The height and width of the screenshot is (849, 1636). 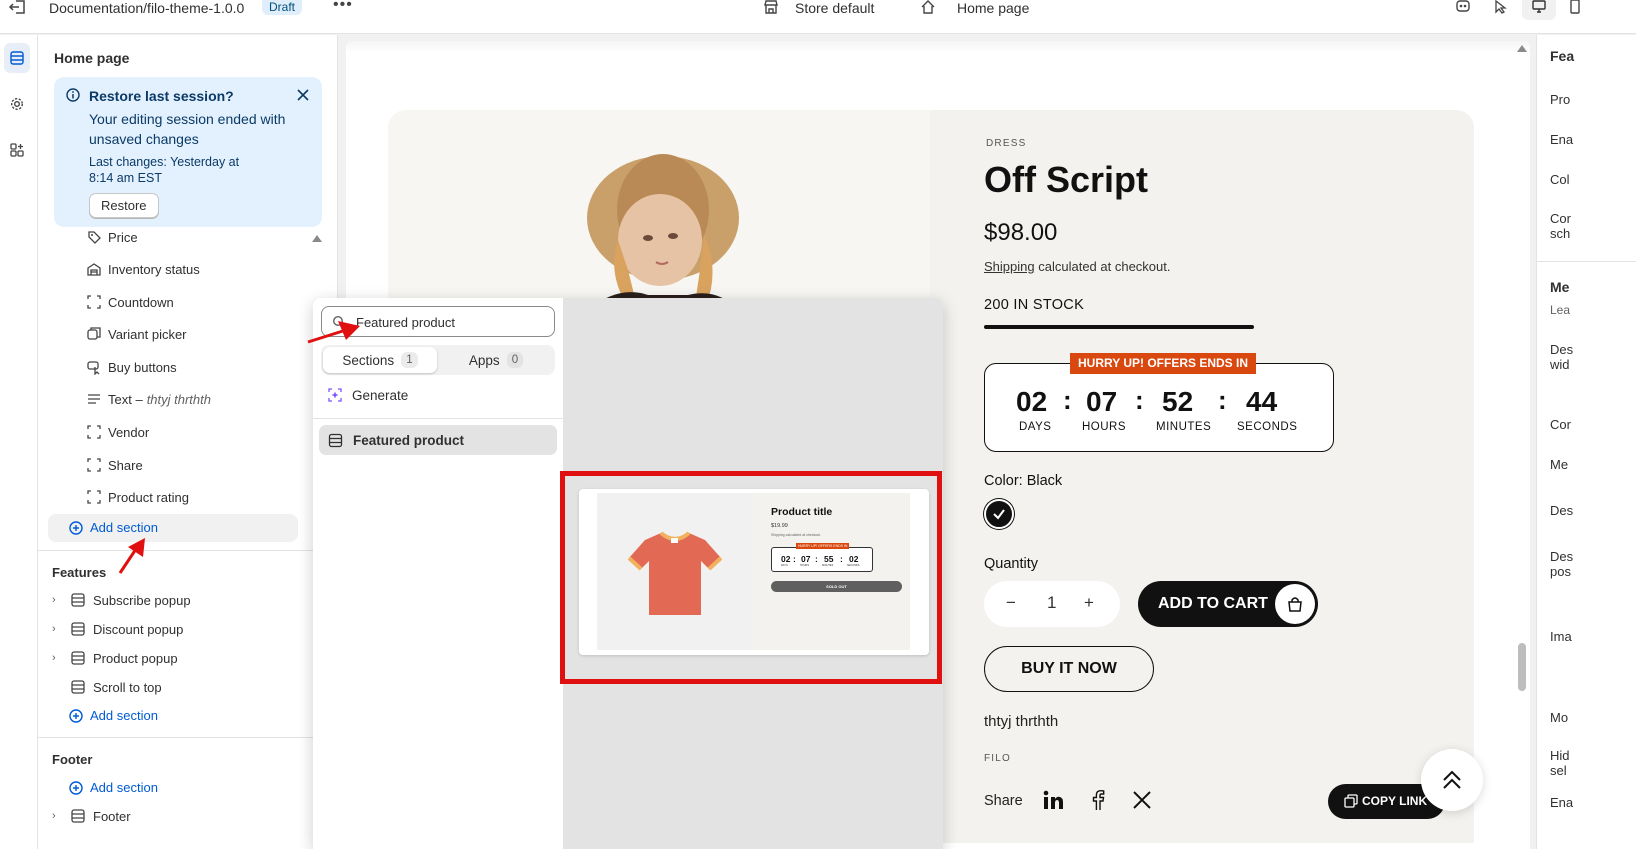 What do you see at coordinates (1098, 800) in the screenshot?
I see `facebook-icon` at bounding box center [1098, 800].